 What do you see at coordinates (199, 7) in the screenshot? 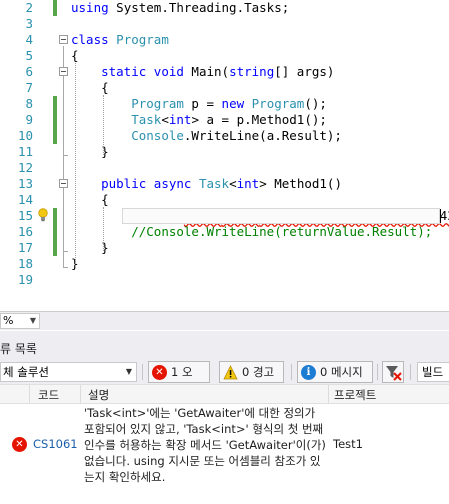
I see `code-token: System.Threading.Tasks;` at bounding box center [199, 7].